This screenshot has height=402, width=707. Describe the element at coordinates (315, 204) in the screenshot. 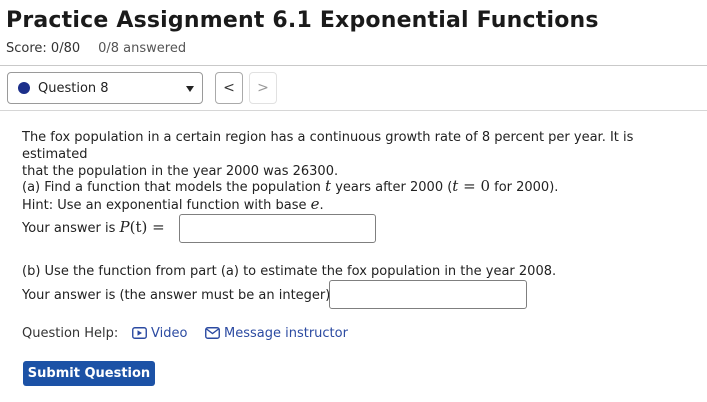

I see `math-variable: e` at that location.